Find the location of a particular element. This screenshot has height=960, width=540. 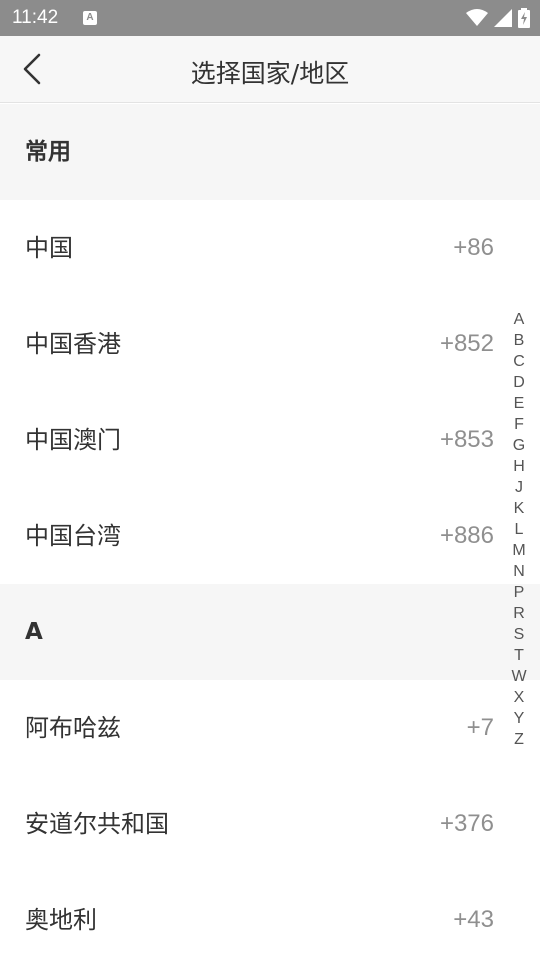

dial-code: +7 is located at coordinates (480, 727).